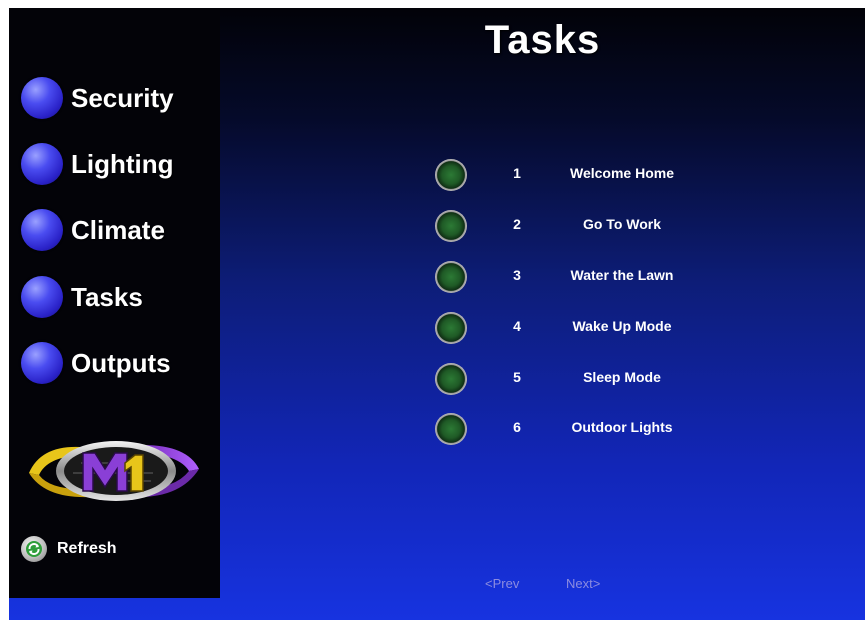 The width and height of the screenshot is (865, 620). I want to click on refresh-icon, so click(34, 549).